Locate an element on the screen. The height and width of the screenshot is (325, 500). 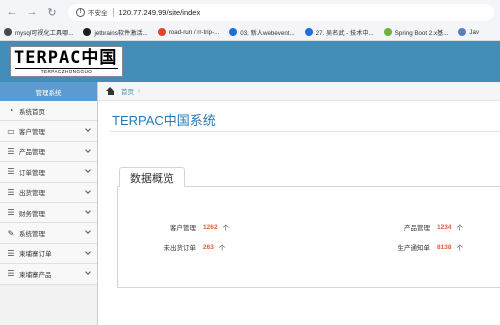
sidebar-item-label: 财务管理 is located at coordinates (32, 214).